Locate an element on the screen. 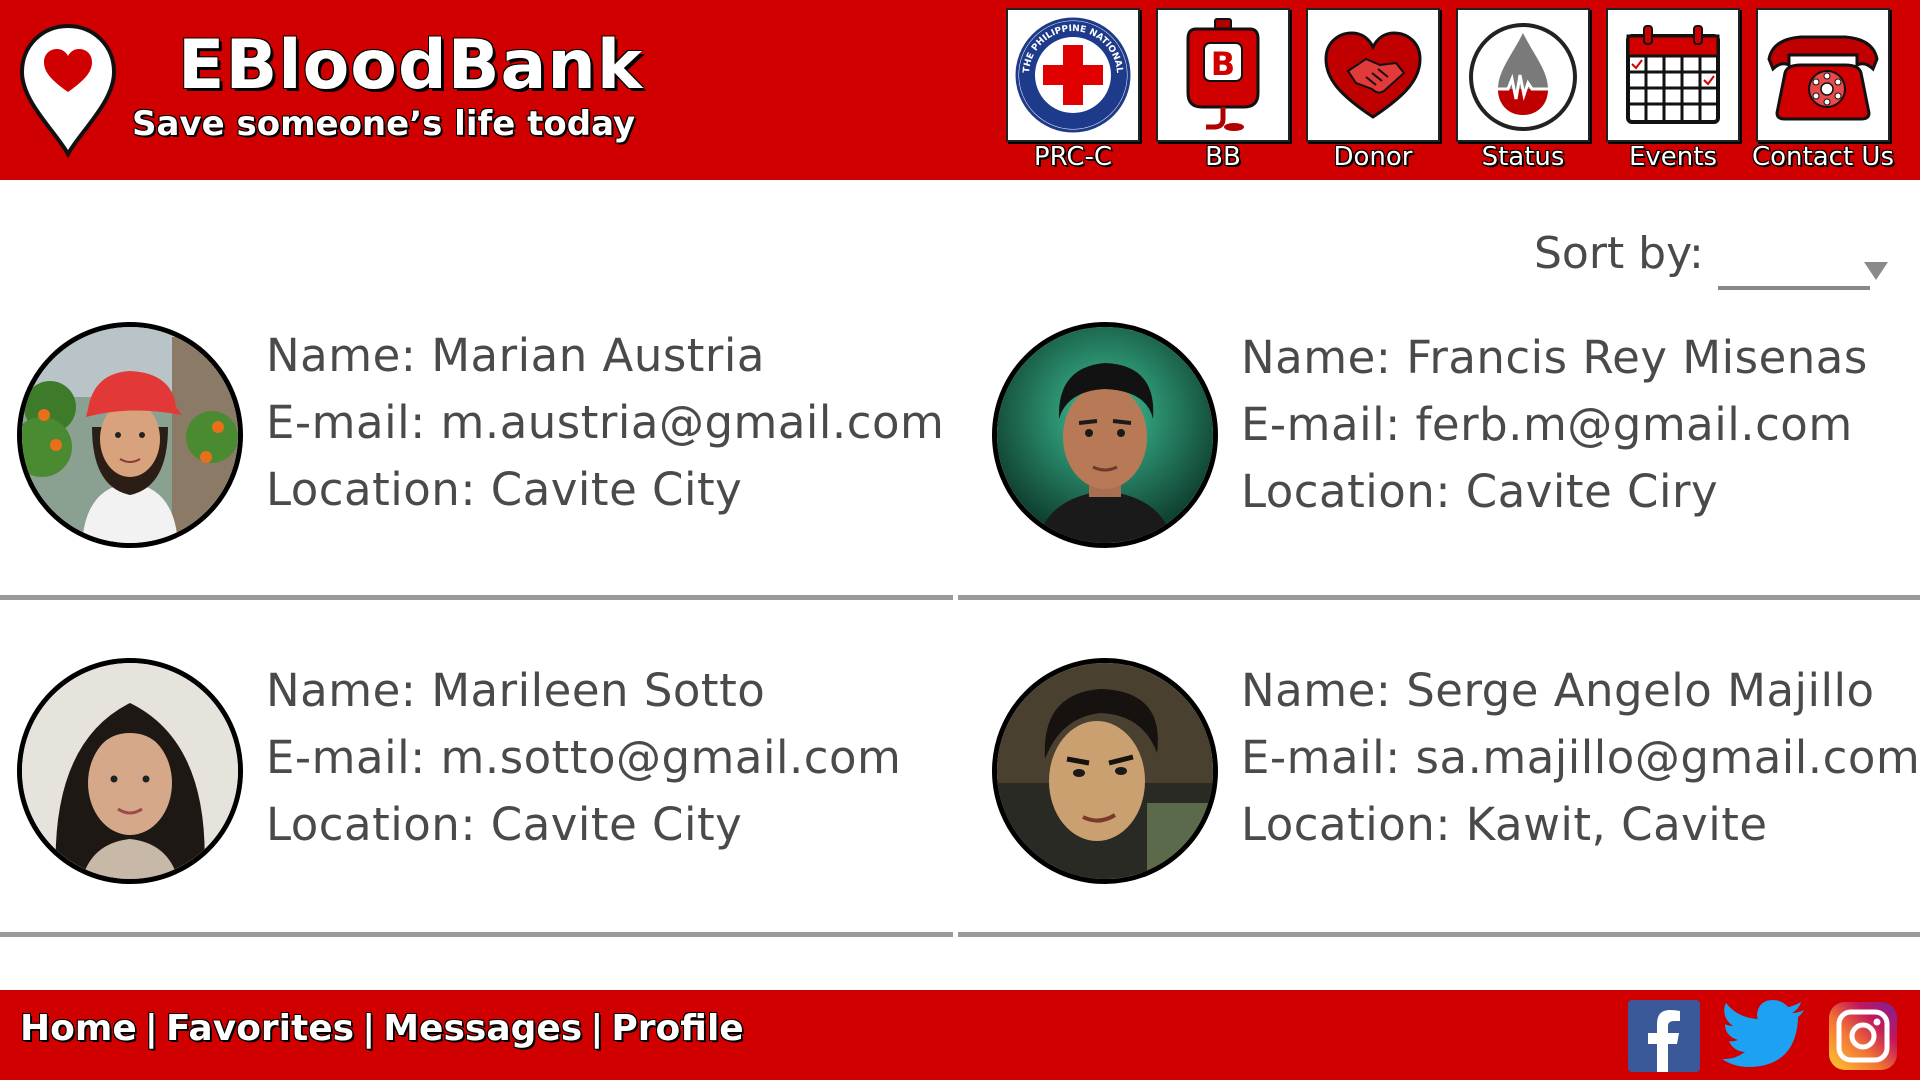 Image resolution: width=1920 pixels, height=1080 pixels. instagram-icon is located at coordinates (1863, 1036).